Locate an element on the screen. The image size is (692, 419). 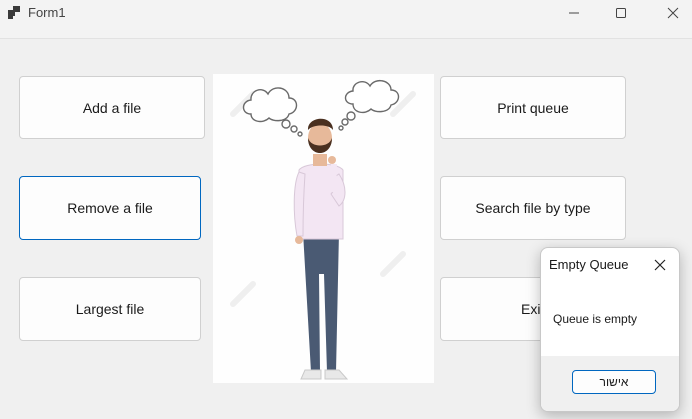
dialog-close-button is located at coordinates (660, 265).